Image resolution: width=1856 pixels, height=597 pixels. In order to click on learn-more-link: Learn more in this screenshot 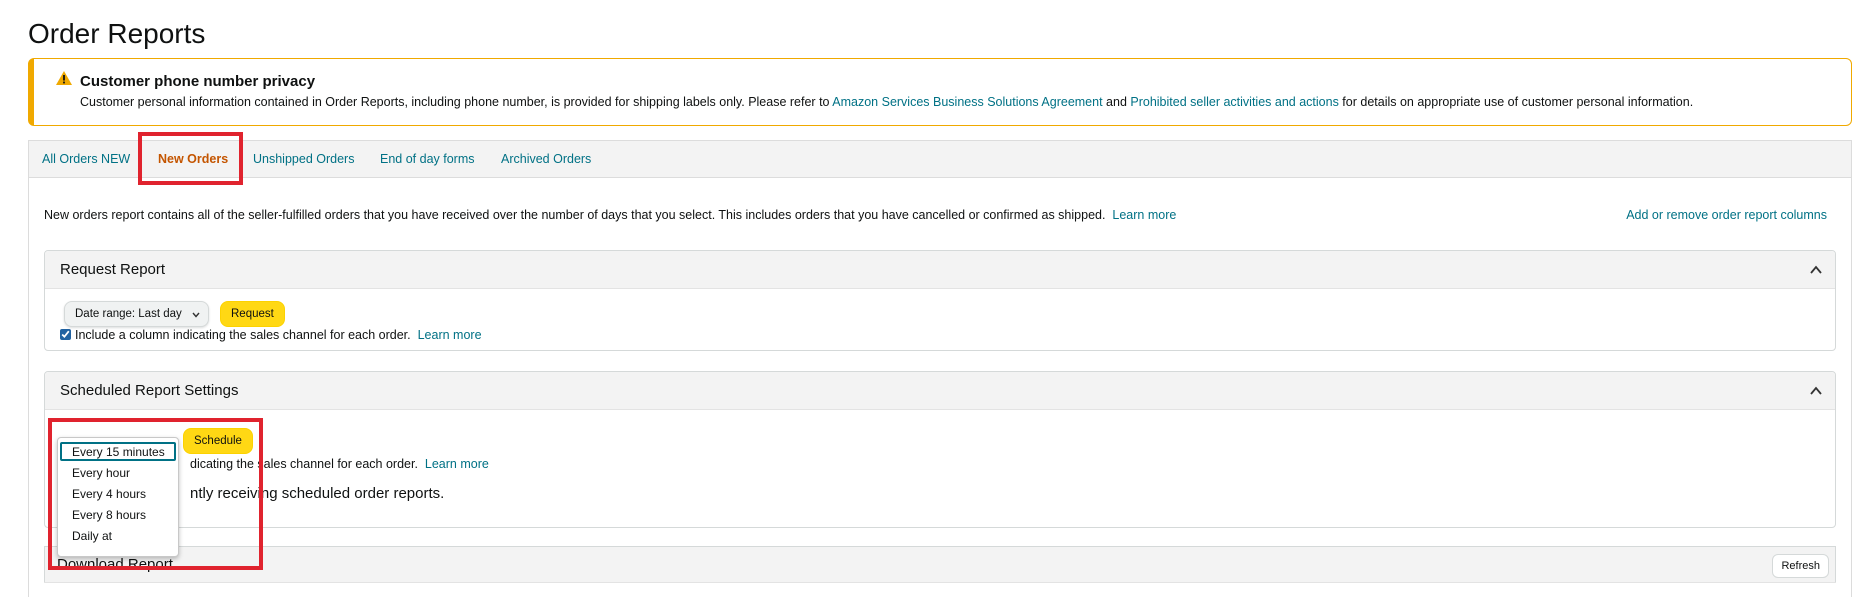, I will do `click(1144, 215)`.